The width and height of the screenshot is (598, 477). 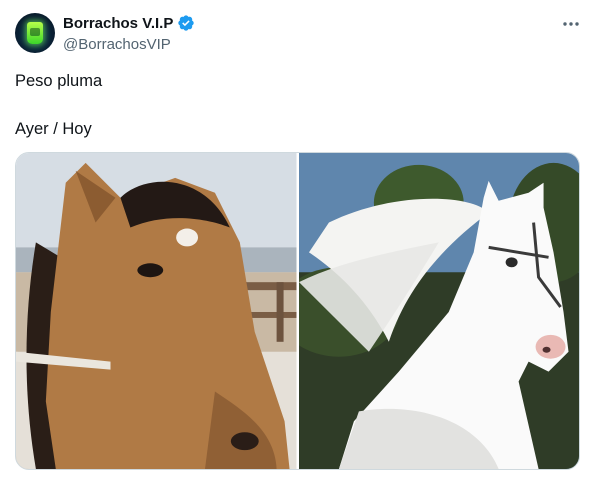 I want to click on more-options-icon, so click(x=571, y=24).